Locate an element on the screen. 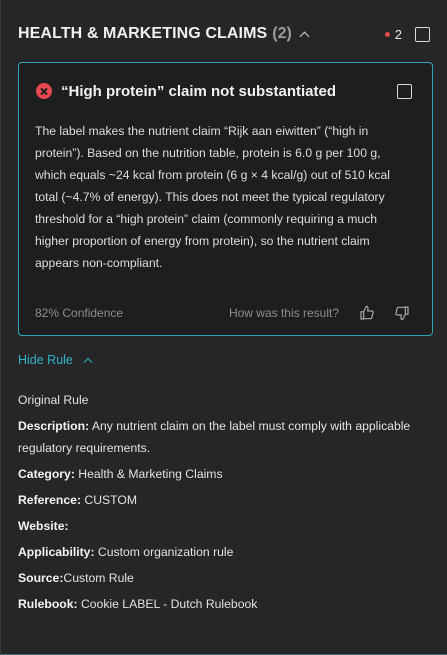 This screenshot has height=655, width=447. rule-reference: Reference: CUSTOM is located at coordinates (225, 500).